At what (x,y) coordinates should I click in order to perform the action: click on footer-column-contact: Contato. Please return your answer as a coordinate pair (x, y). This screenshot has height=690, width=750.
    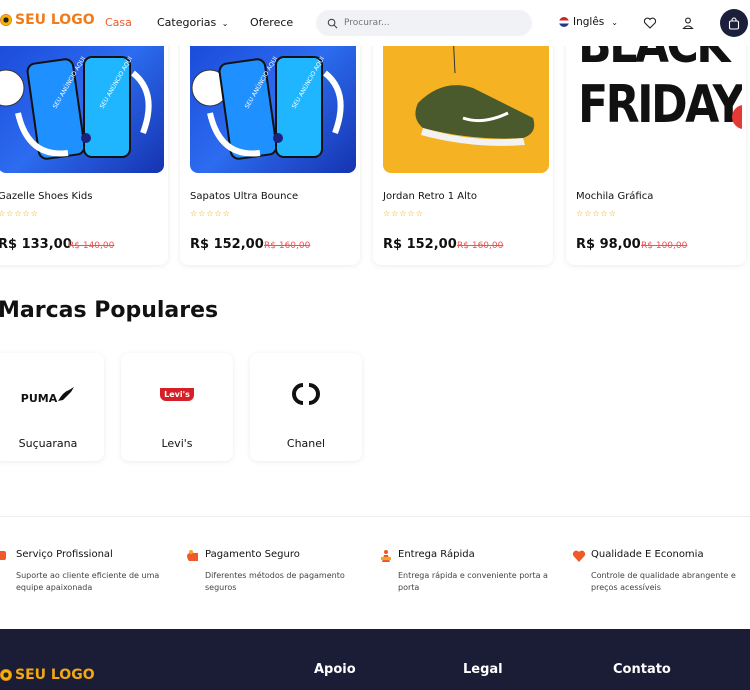
    Looking at the image, I should click on (642, 669).